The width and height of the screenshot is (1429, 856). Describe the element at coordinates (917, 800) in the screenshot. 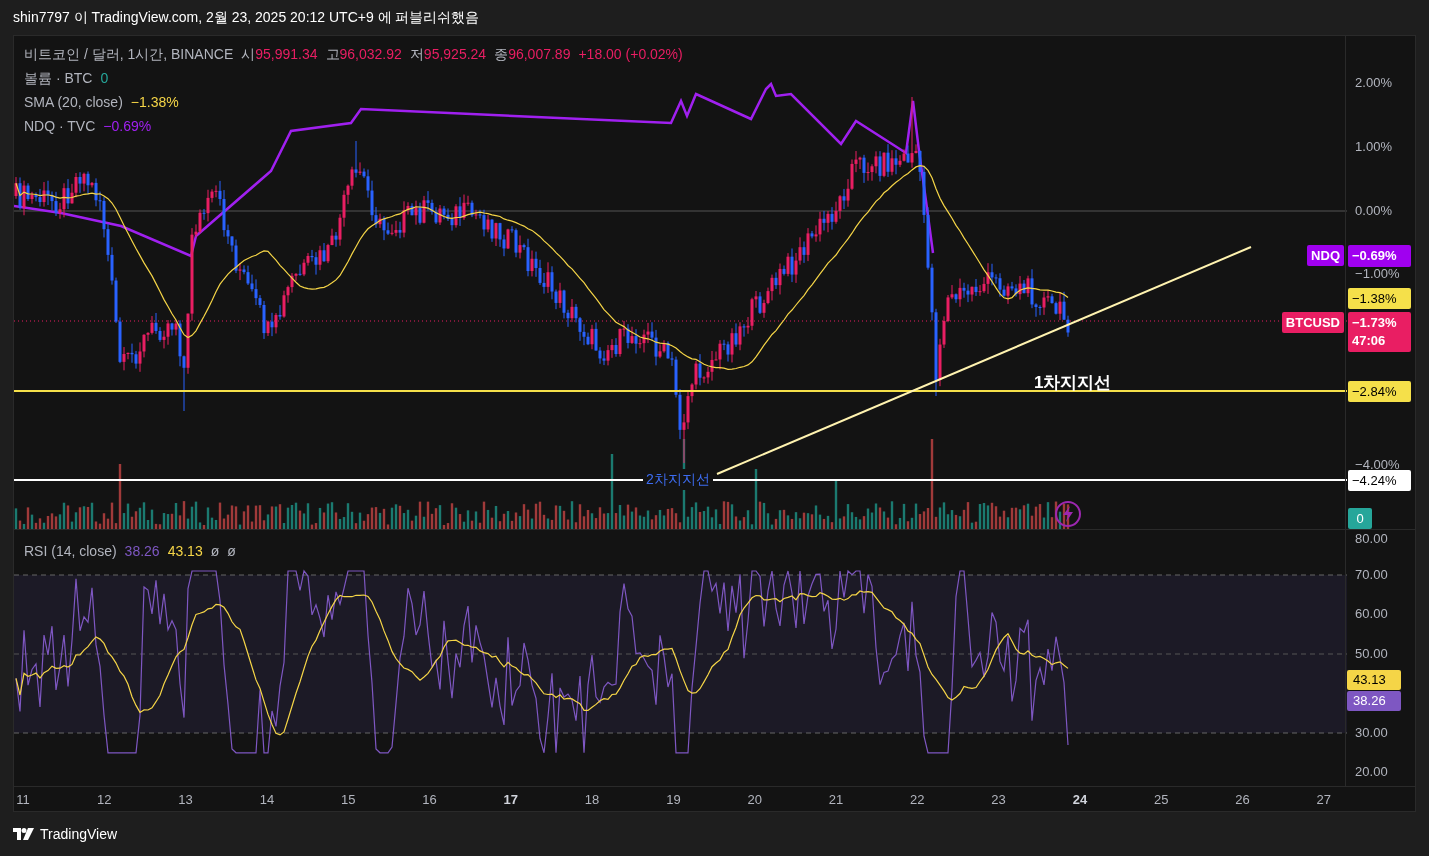

I see `time-label: 22` at that location.